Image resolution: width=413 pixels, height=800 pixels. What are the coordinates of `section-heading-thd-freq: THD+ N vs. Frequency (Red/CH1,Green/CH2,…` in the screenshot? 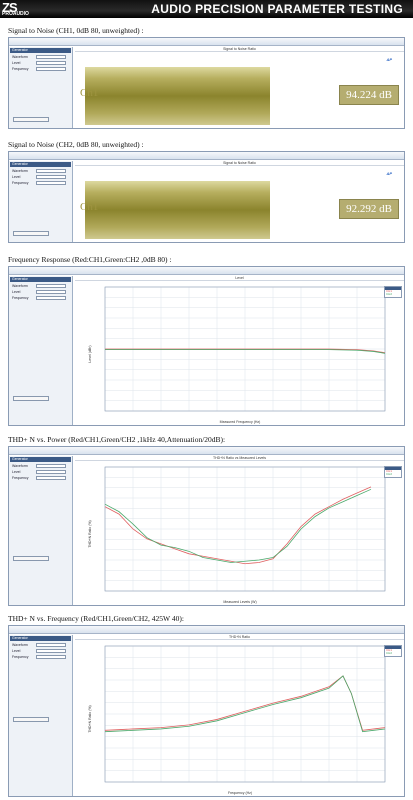 It's located at (96, 618).